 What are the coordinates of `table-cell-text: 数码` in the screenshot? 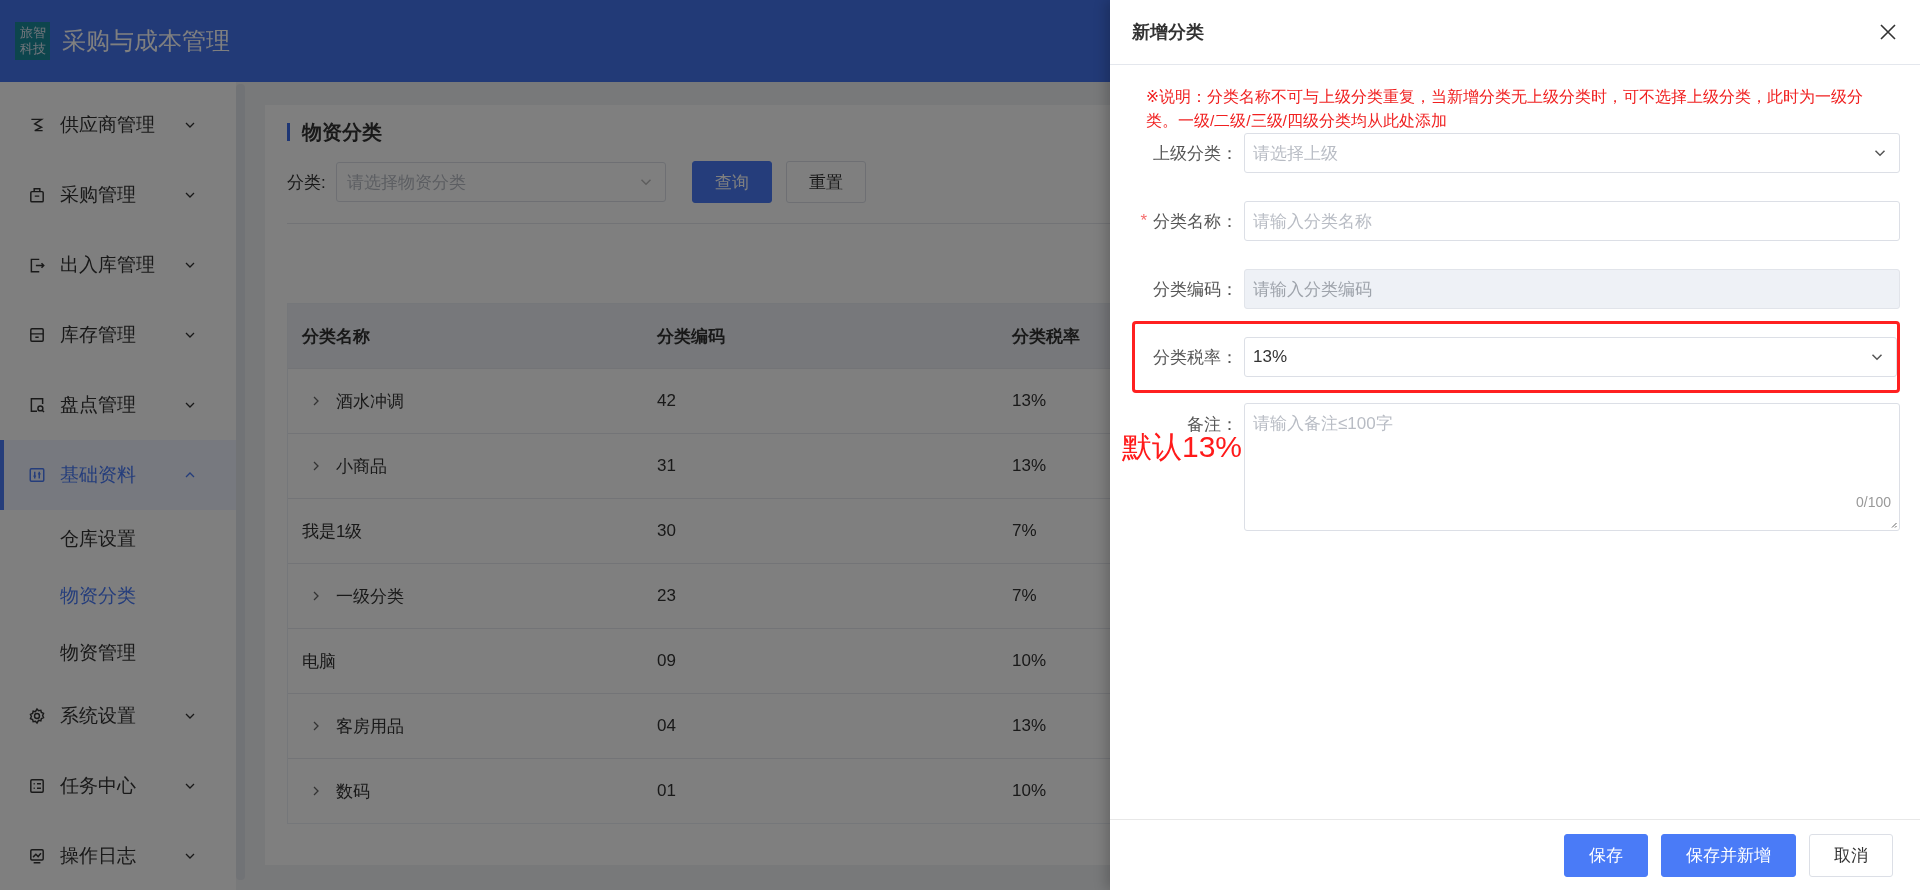 It's located at (353, 791).